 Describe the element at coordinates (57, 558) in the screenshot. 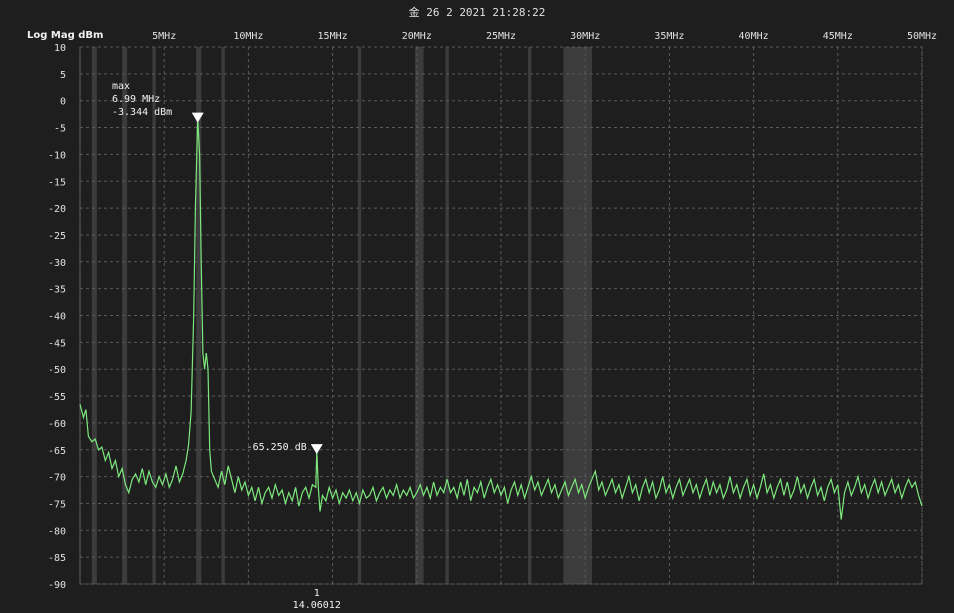

I see `y-tick-label: -85` at that location.